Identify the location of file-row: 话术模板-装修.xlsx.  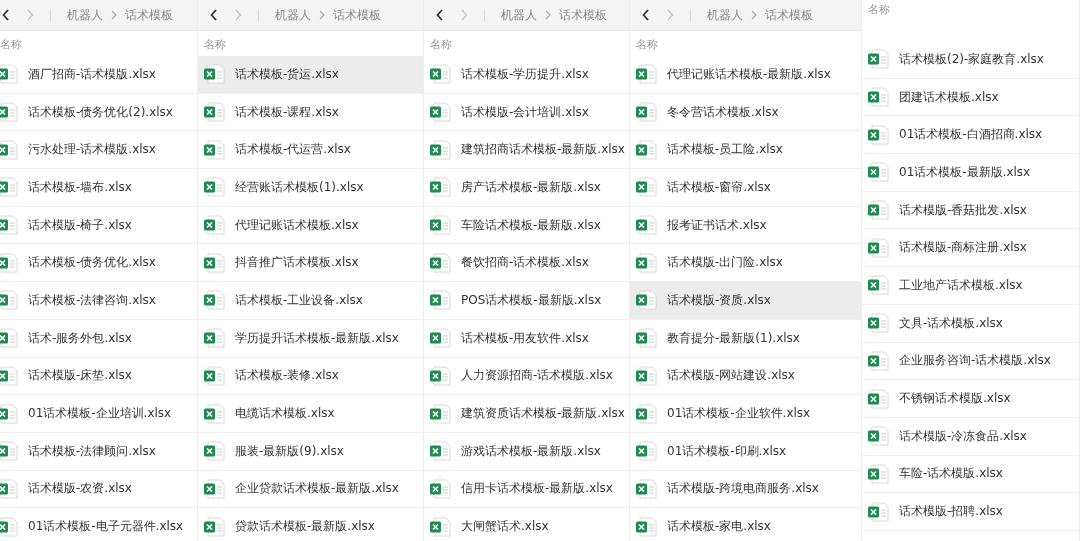
(310, 376).